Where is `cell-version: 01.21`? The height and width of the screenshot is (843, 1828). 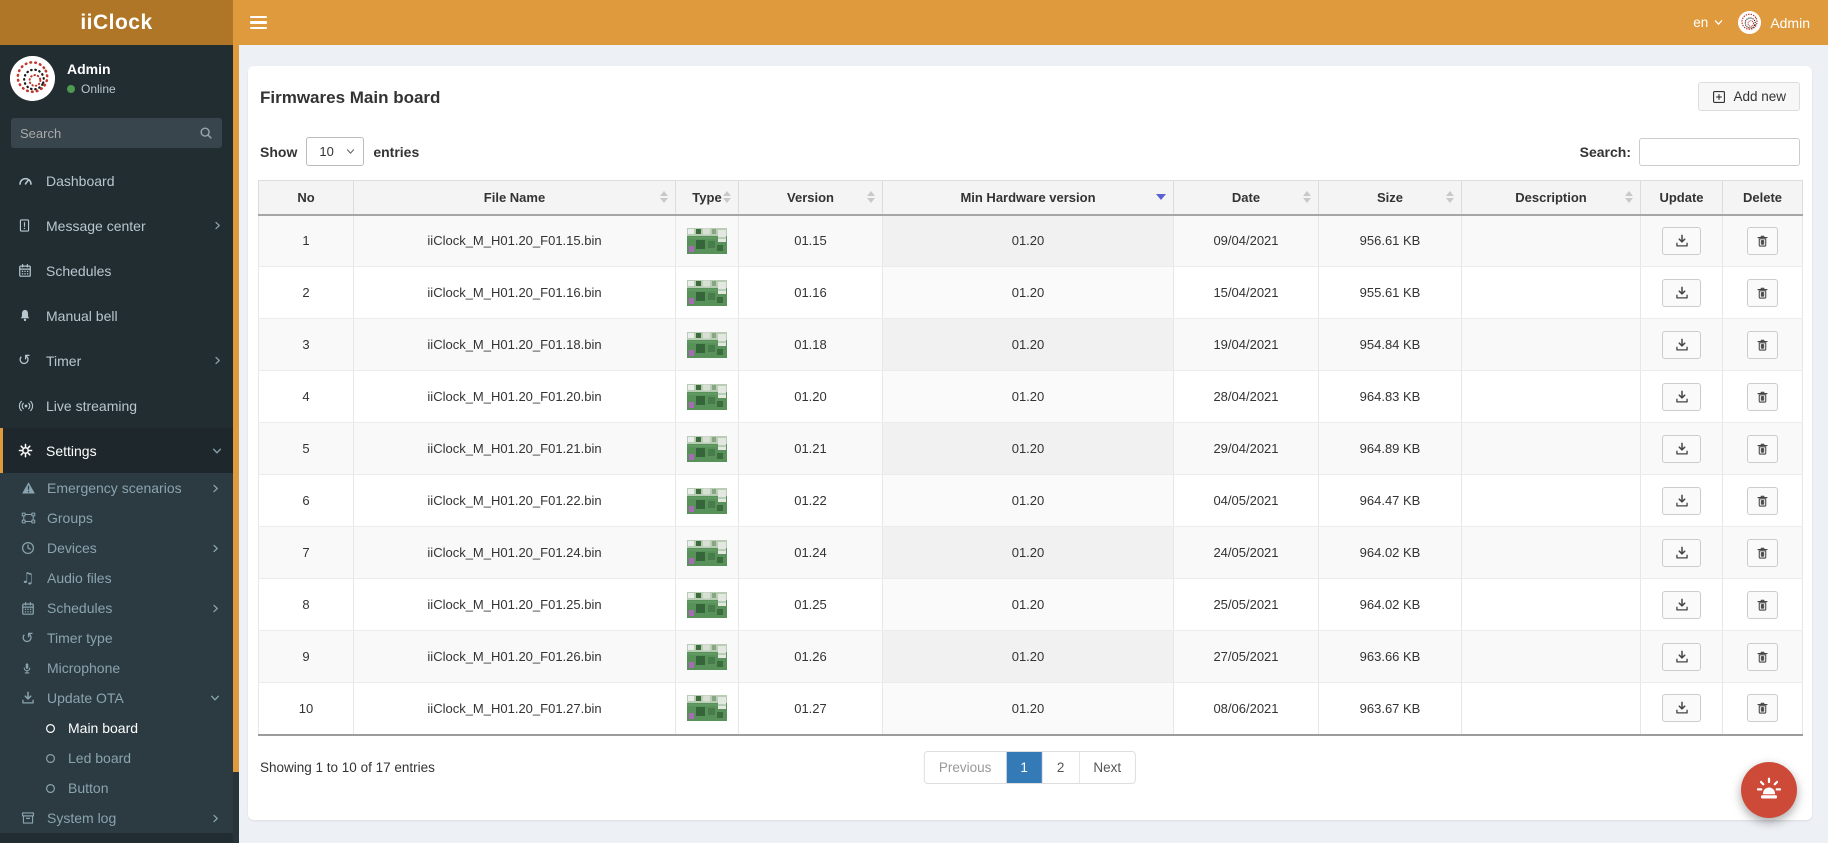 cell-version: 01.21 is located at coordinates (810, 448).